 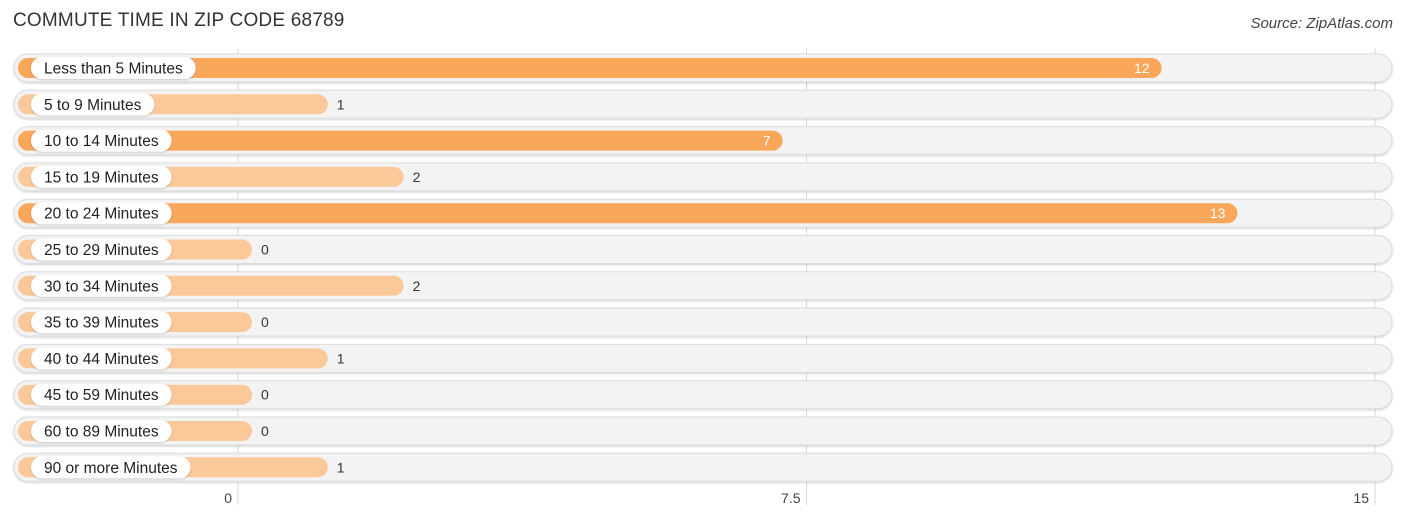 I want to click on value-label: 7, so click(x=767, y=141).